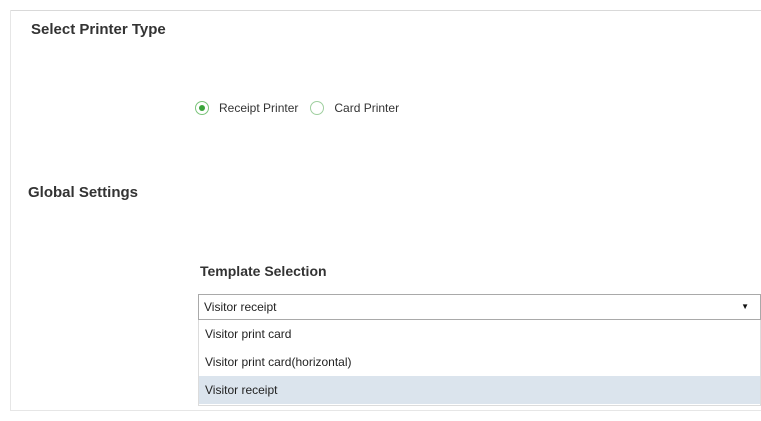 The image size is (761, 421). What do you see at coordinates (479, 390) in the screenshot?
I see `dropdown-option-visitor-receipt: Visitor receipt` at bounding box center [479, 390].